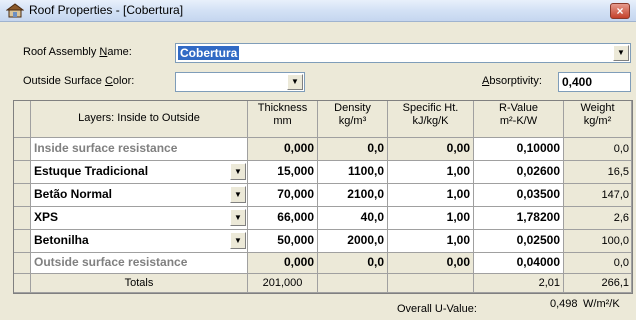 Image resolution: width=636 pixels, height=320 pixels. I want to click on grid-corner, so click(22, 119).